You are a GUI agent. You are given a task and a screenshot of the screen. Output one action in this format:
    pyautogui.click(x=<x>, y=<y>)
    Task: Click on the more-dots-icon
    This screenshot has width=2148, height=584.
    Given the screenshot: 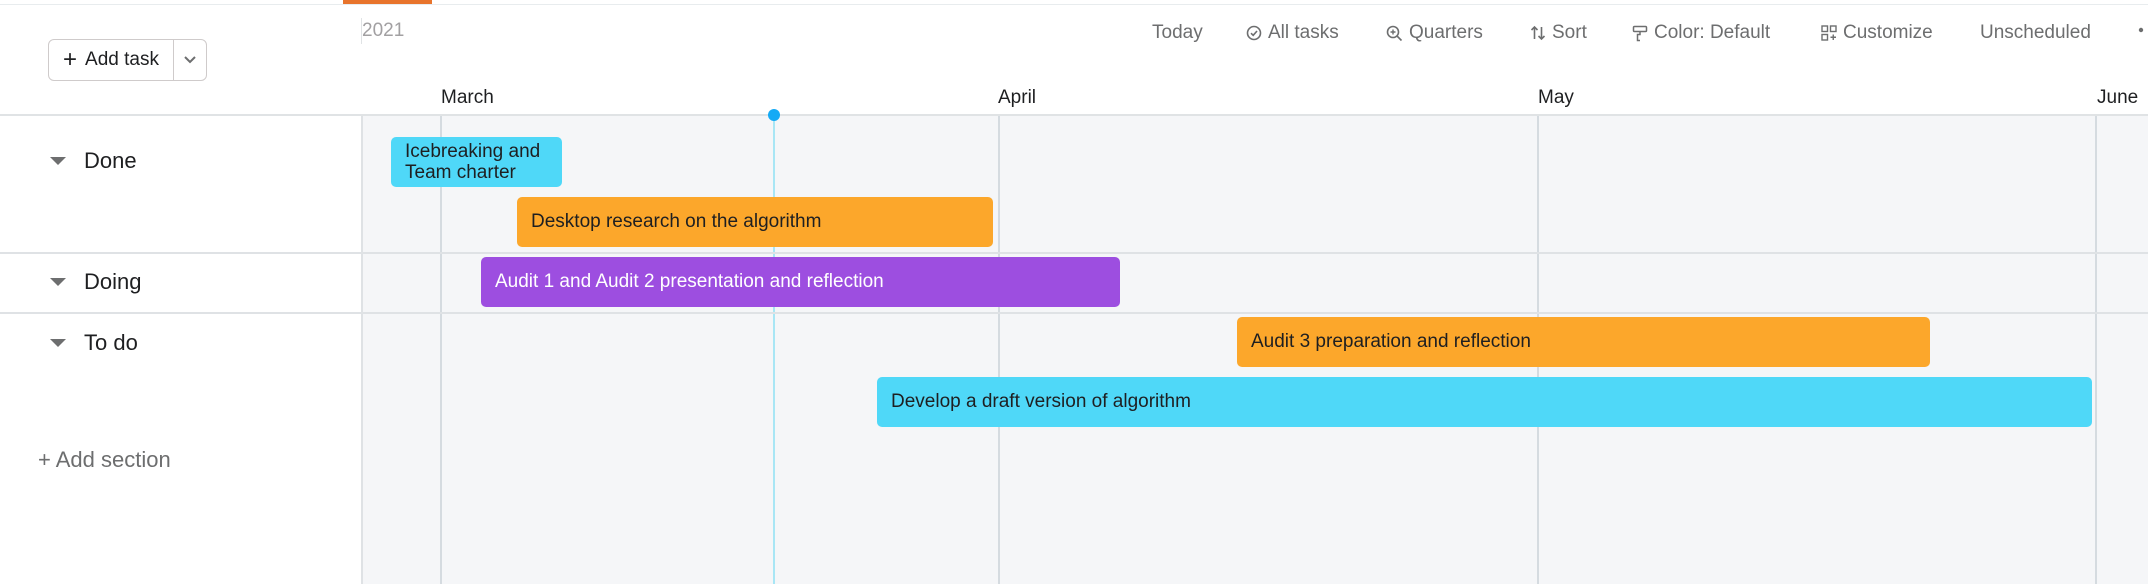 What is the action you would take?
    pyautogui.click(x=2141, y=30)
    